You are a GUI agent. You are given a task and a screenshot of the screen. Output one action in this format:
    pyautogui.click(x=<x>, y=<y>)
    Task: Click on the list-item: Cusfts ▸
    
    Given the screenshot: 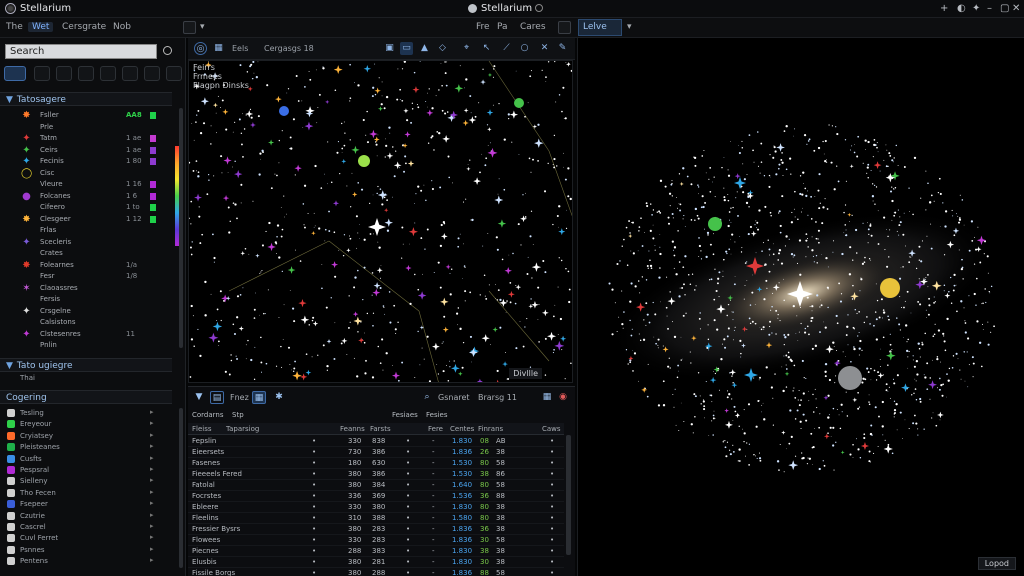 What is the action you would take?
    pyautogui.click(x=85, y=459)
    